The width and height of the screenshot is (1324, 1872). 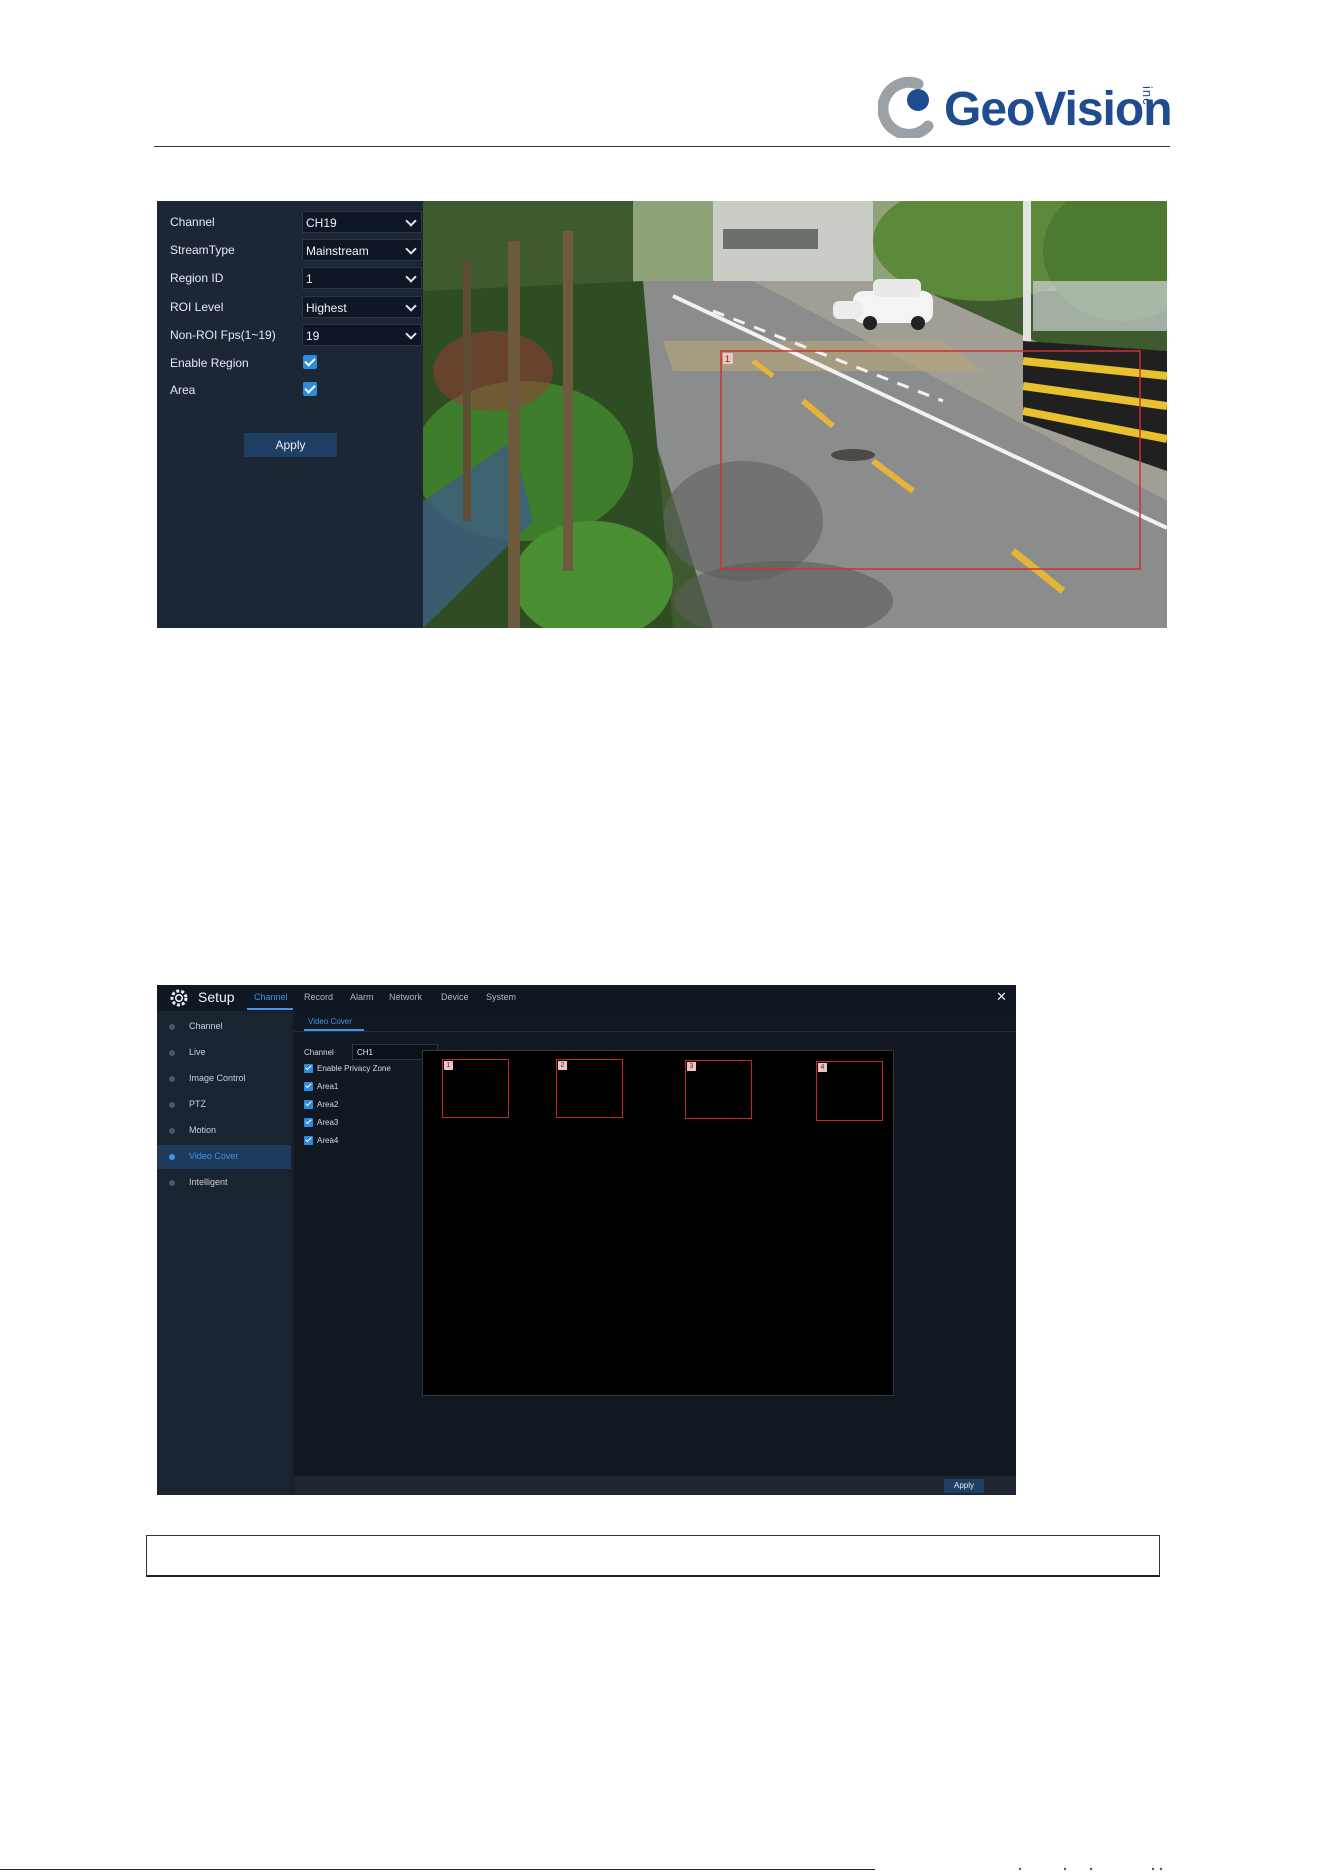 I want to click on sidebar-item-label: Intelligent, so click(x=208, y=1182).